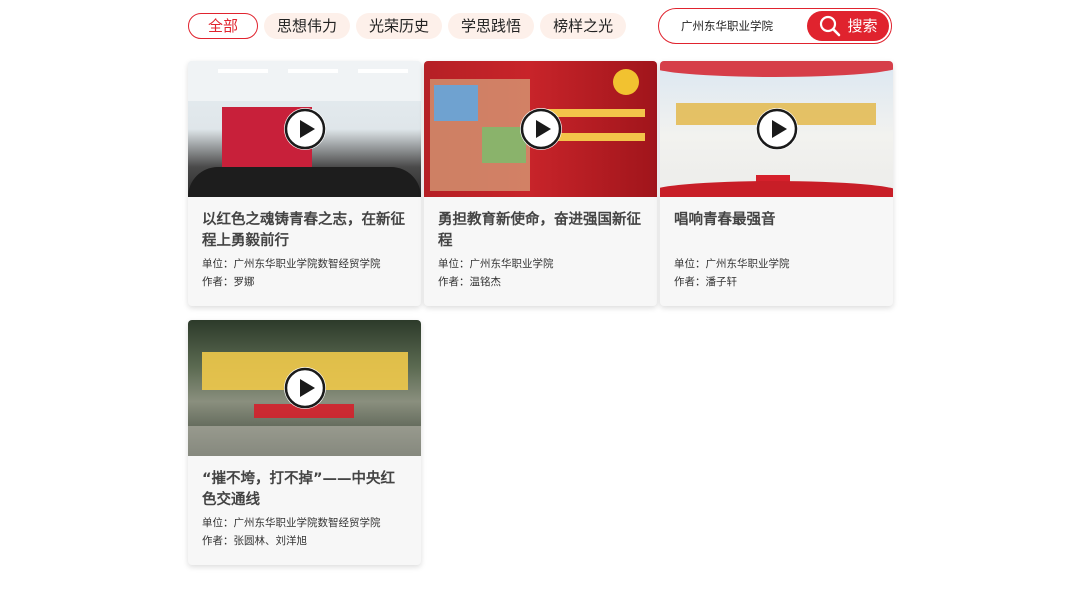  I want to click on video-card: 唱响青春最强音 单位：广州东华职业学院 作者：潘子轩, so click(776, 183).